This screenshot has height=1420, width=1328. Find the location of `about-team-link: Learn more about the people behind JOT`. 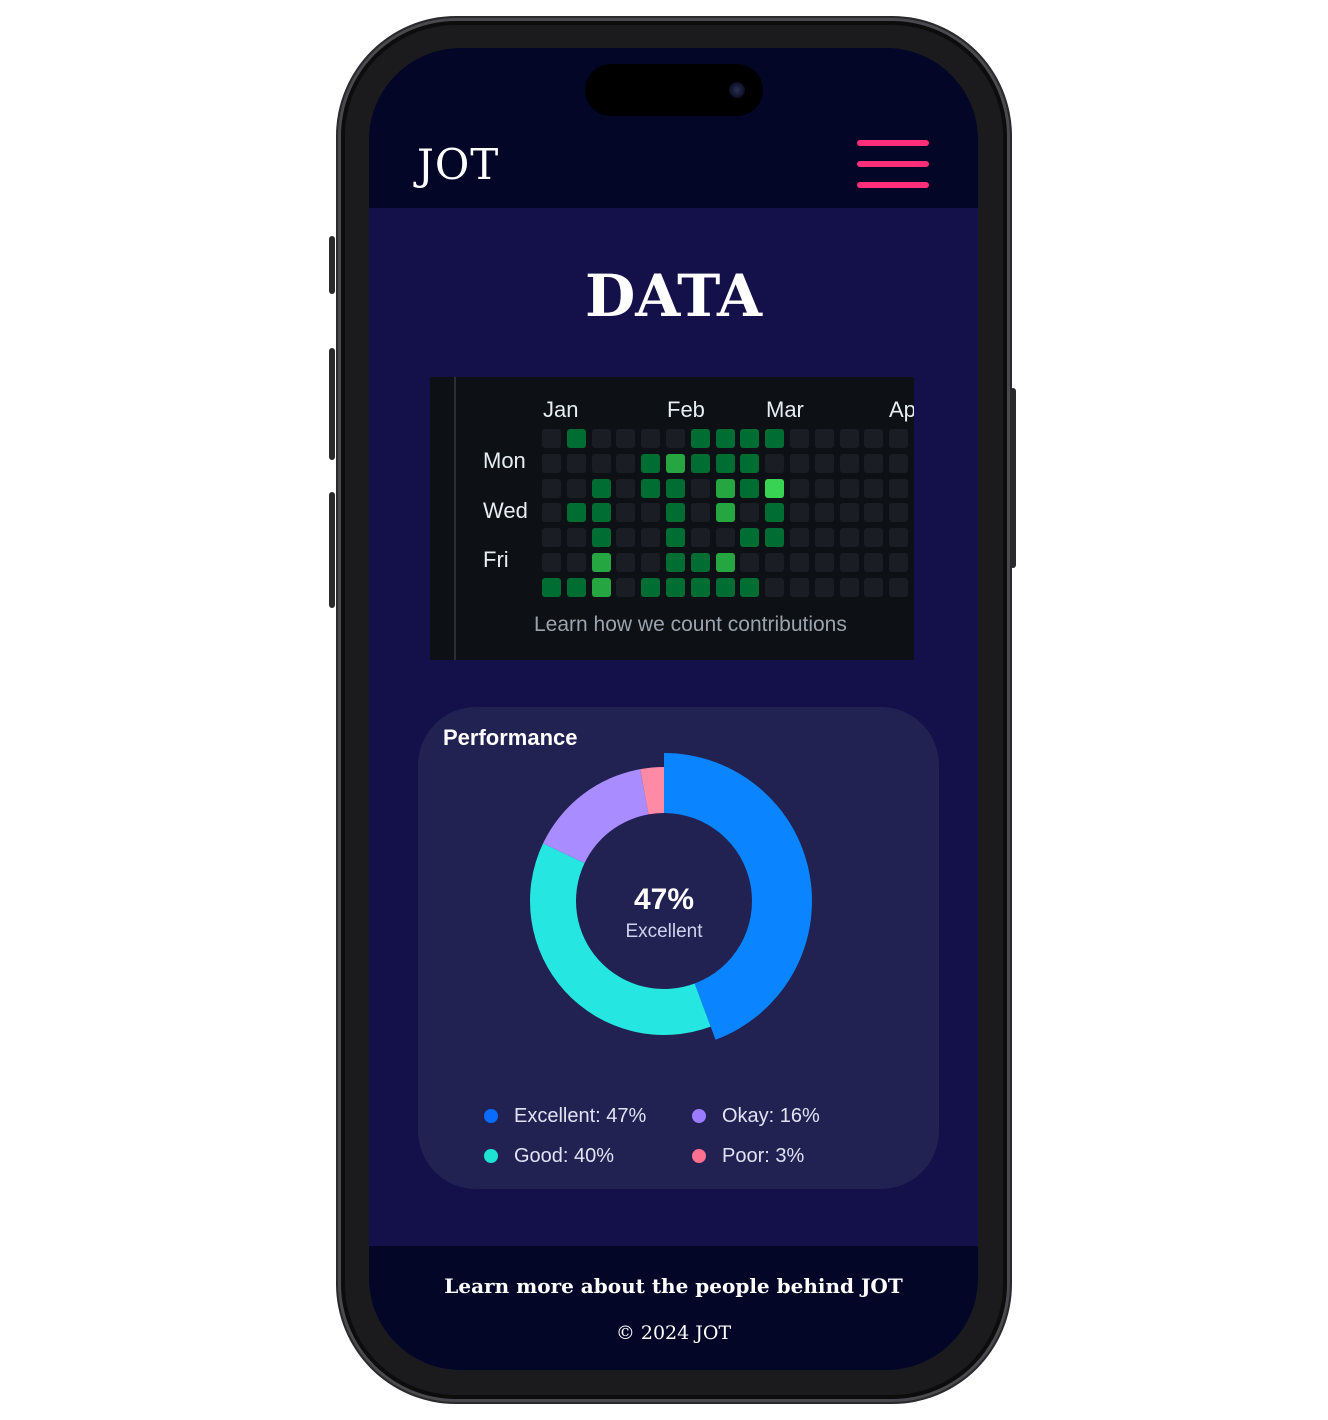

about-team-link: Learn more about the people behind JOT is located at coordinates (673, 1286).